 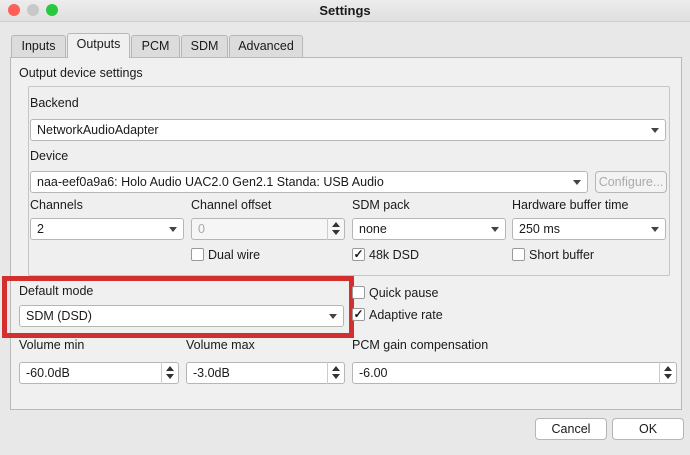 I want to click on tab-outputs: Outputs, so click(x=98, y=45).